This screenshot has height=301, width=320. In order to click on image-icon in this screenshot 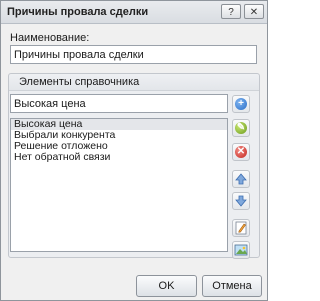, I will do `click(241, 250)`.